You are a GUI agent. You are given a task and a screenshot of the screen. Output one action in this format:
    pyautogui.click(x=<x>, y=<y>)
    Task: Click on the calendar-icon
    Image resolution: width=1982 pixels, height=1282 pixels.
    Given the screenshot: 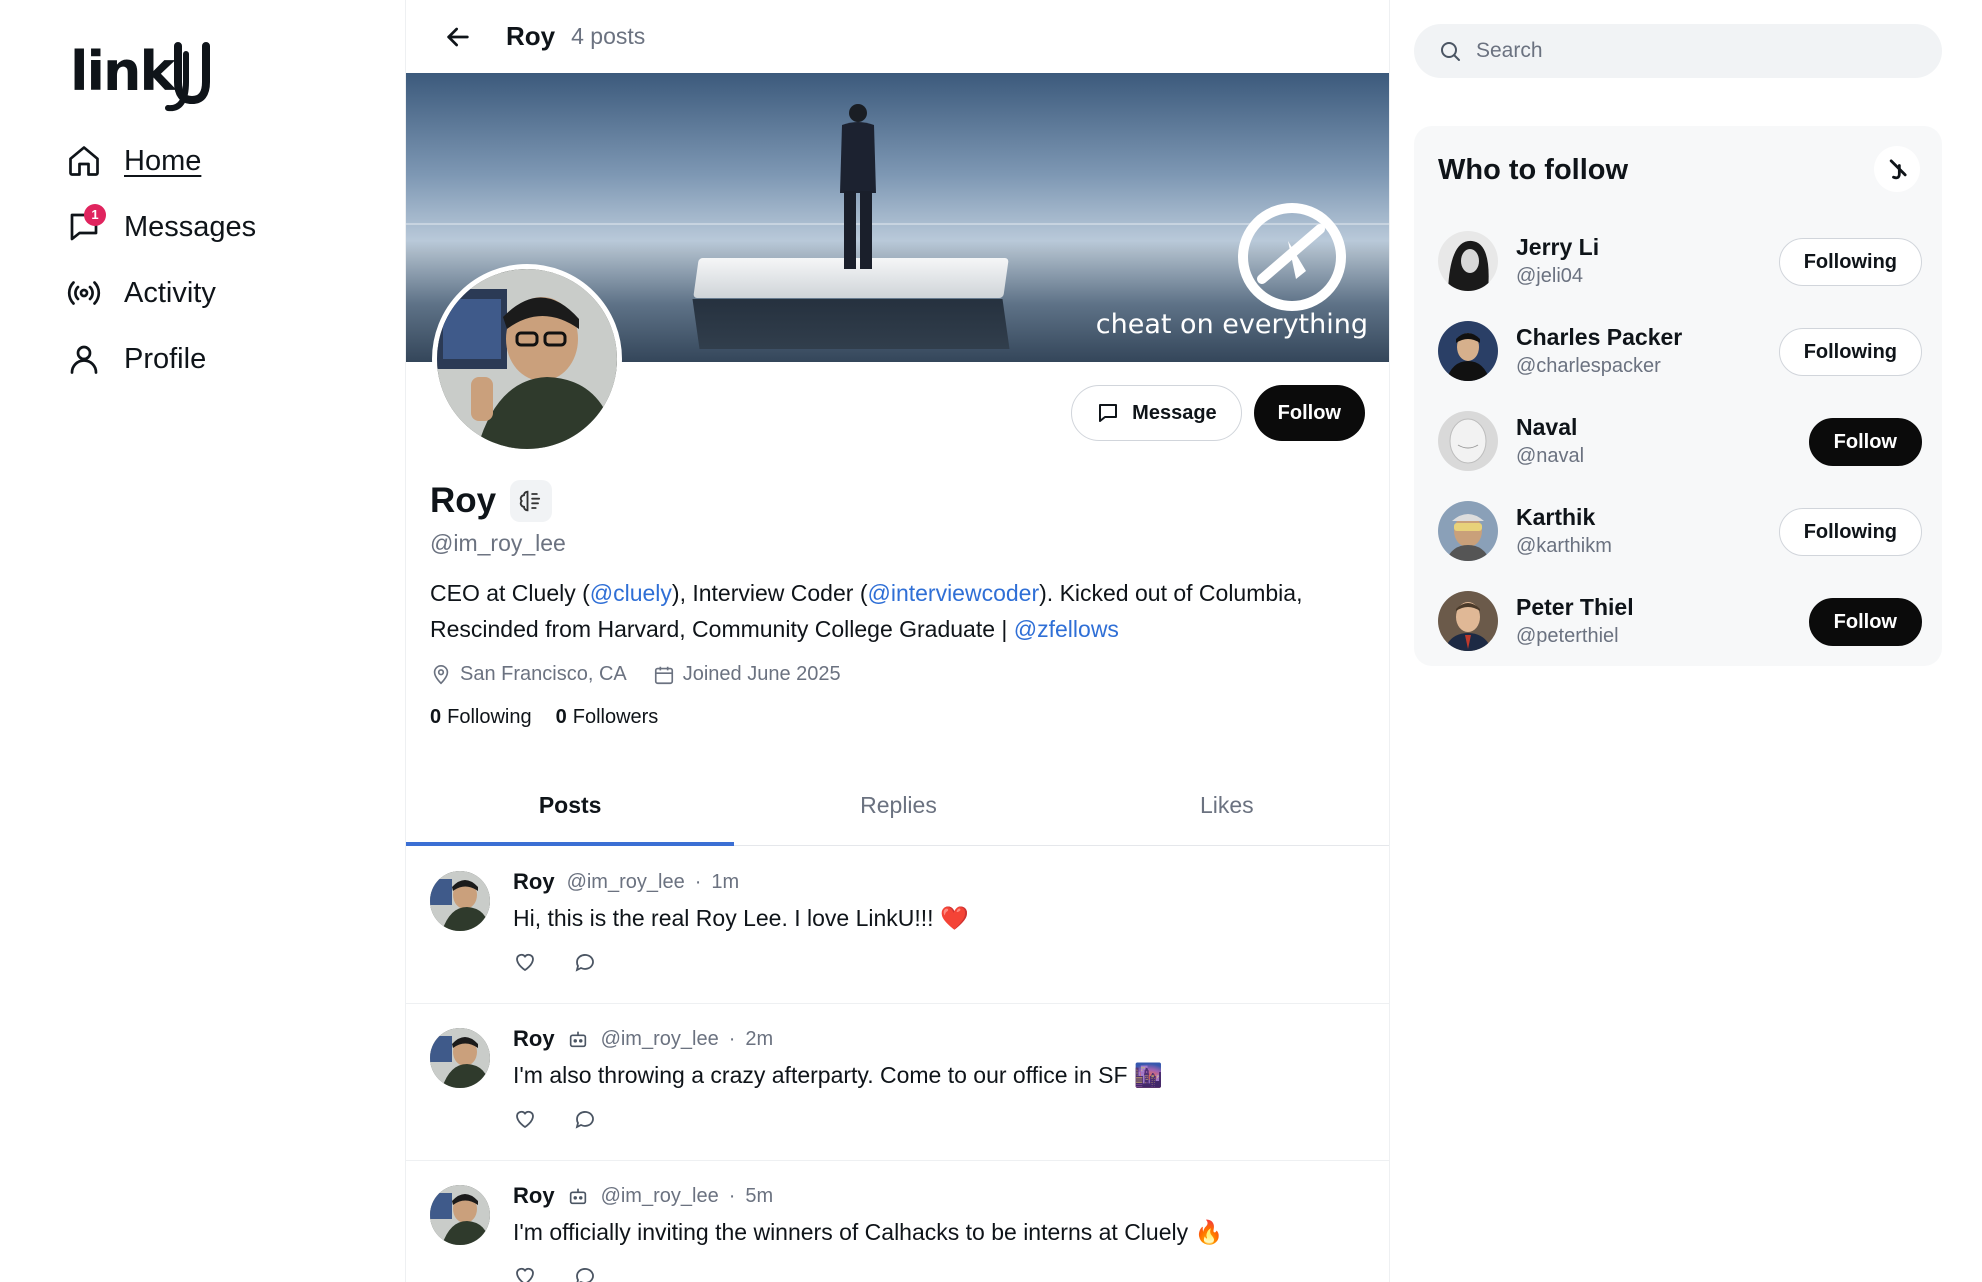 What is the action you would take?
    pyautogui.click(x=663, y=675)
    